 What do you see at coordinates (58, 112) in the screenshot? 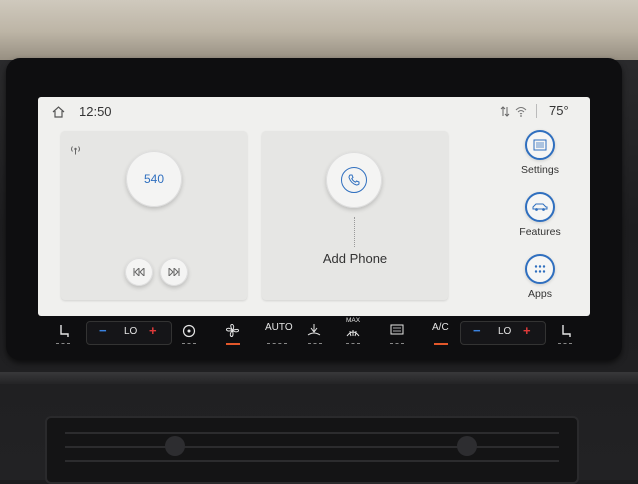
I see `home-icon` at bounding box center [58, 112].